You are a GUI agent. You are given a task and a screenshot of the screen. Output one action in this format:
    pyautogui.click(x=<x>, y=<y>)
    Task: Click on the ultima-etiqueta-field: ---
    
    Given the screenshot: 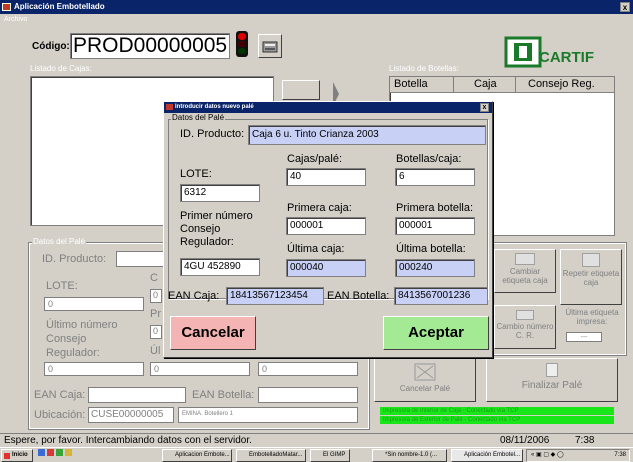 What is the action you would take?
    pyautogui.click(x=584, y=337)
    